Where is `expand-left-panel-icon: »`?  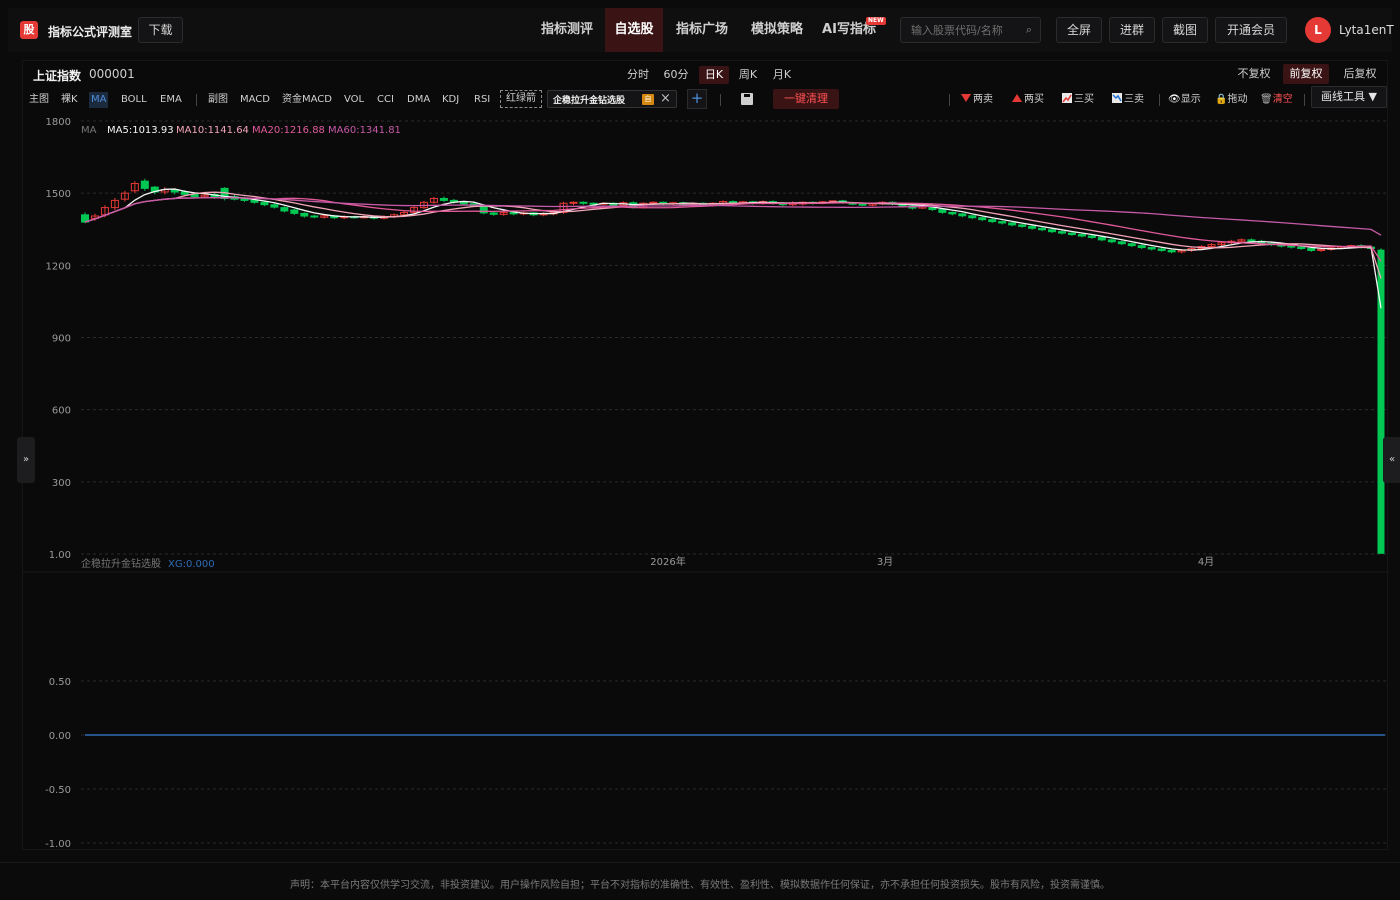
expand-left-panel-icon: » is located at coordinates (26, 460).